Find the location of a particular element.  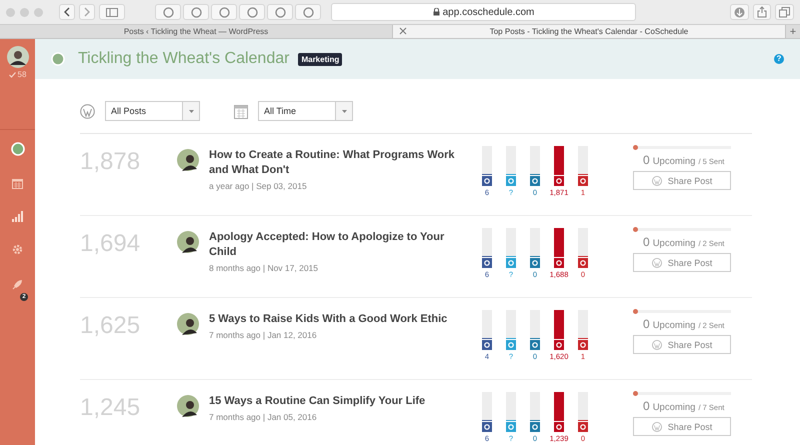

post-date: 8 months ago | Nov 17, 2015 is located at coordinates (264, 268).